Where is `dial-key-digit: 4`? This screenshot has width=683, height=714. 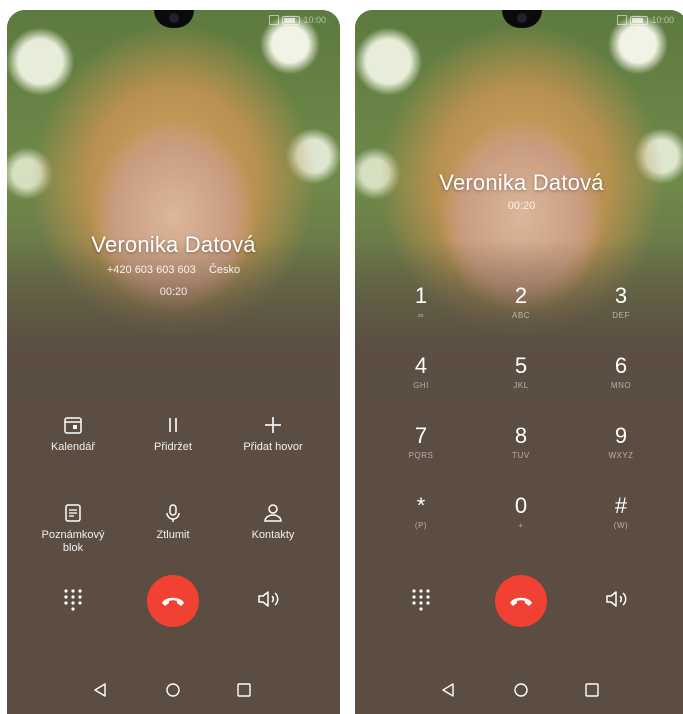 dial-key-digit: 4 is located at coordinates (421, 365).